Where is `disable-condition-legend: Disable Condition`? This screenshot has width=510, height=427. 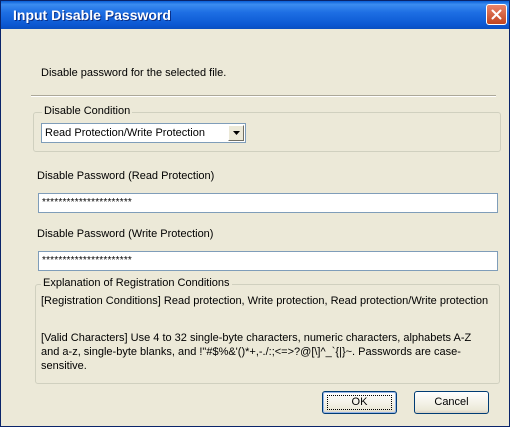
disable-condition-legend: Disable Condition is located at coordinates (87, 111).